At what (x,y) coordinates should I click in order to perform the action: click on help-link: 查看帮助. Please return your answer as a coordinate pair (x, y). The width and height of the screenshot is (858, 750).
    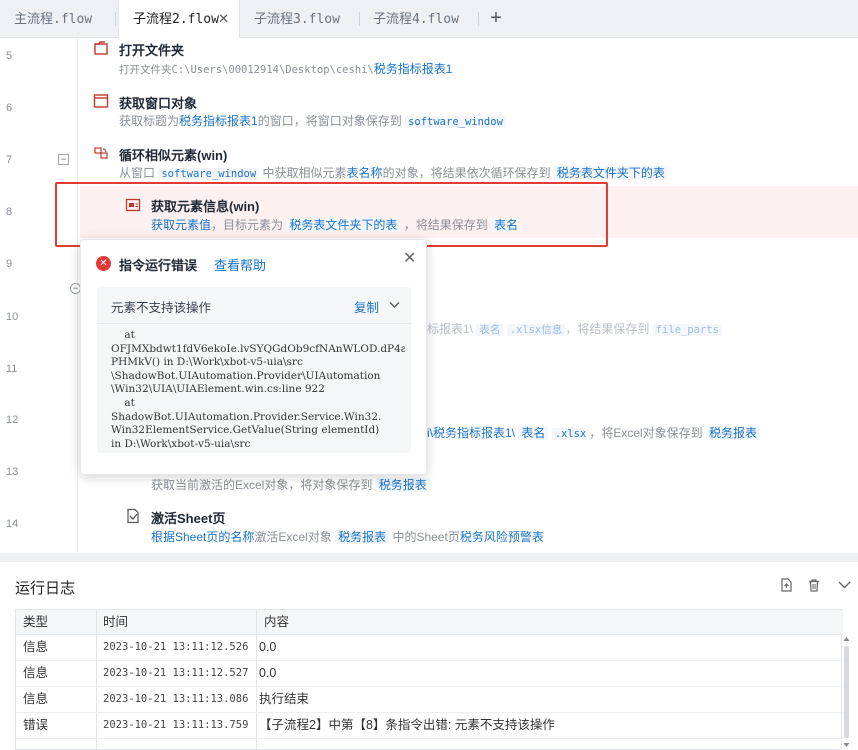
    Looking at the image, I should click on (240, 264).